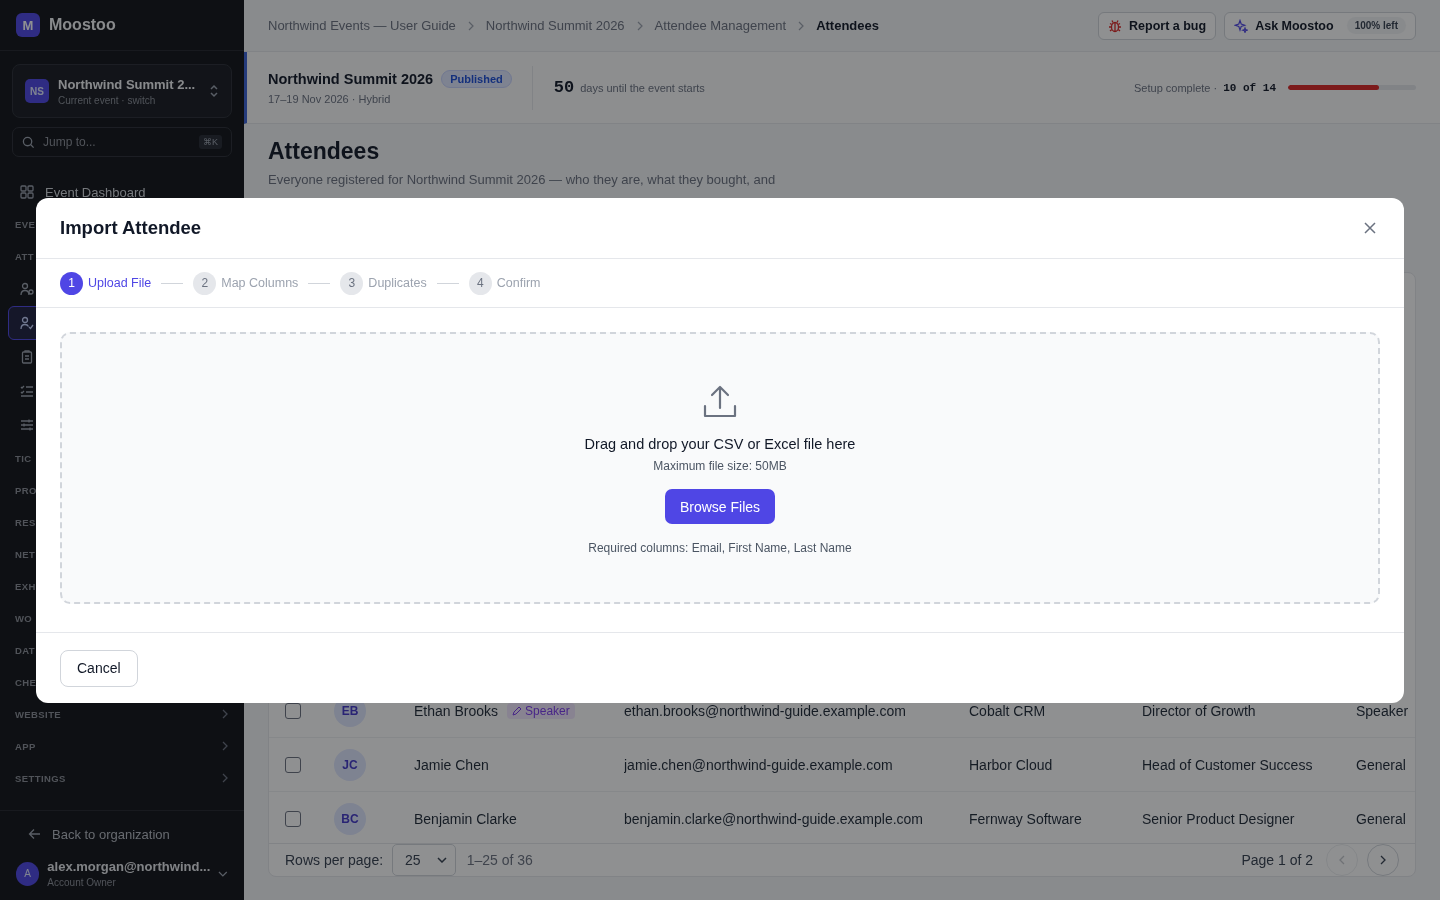  What do you see at coordinates (765, 710) in the screenshot?
I see `table-cell: ethan.brooks@northwind-guide.example.com` at bounding box center [765, 710].